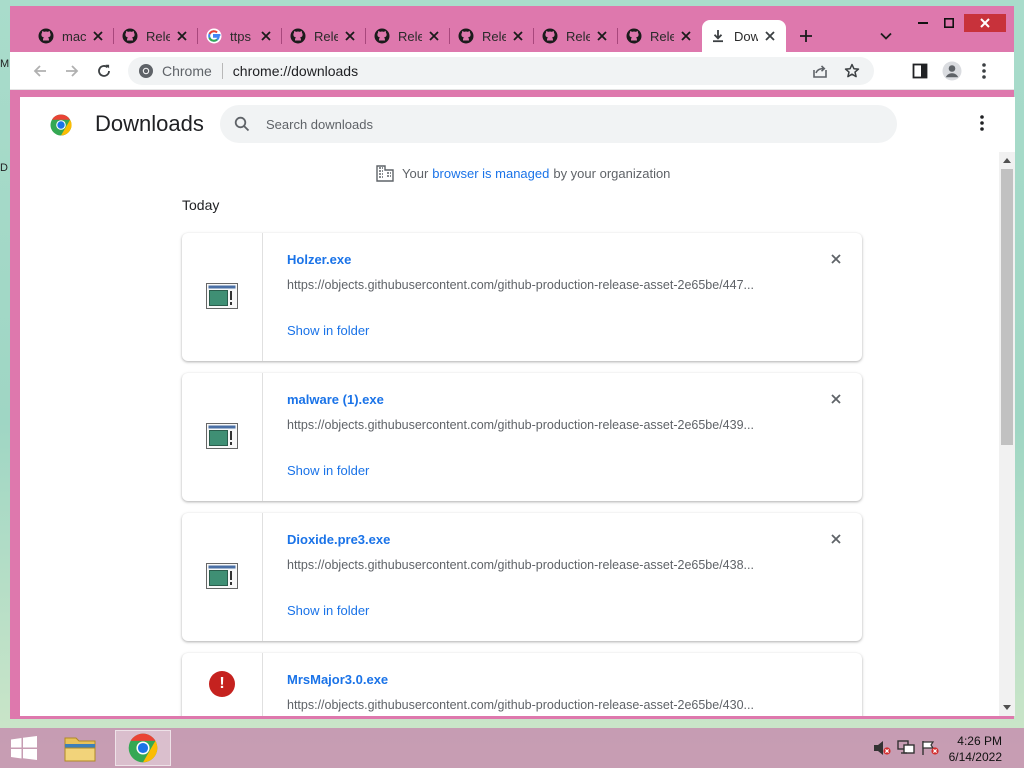 The image size is (1024, 768). I want to click on chrome-icon, so click(146, 71).